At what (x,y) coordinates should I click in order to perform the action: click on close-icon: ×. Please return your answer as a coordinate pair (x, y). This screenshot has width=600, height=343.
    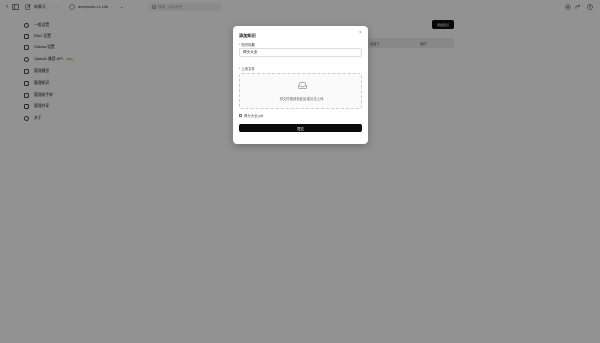
    Looking at the image, I should click on (360, 33).